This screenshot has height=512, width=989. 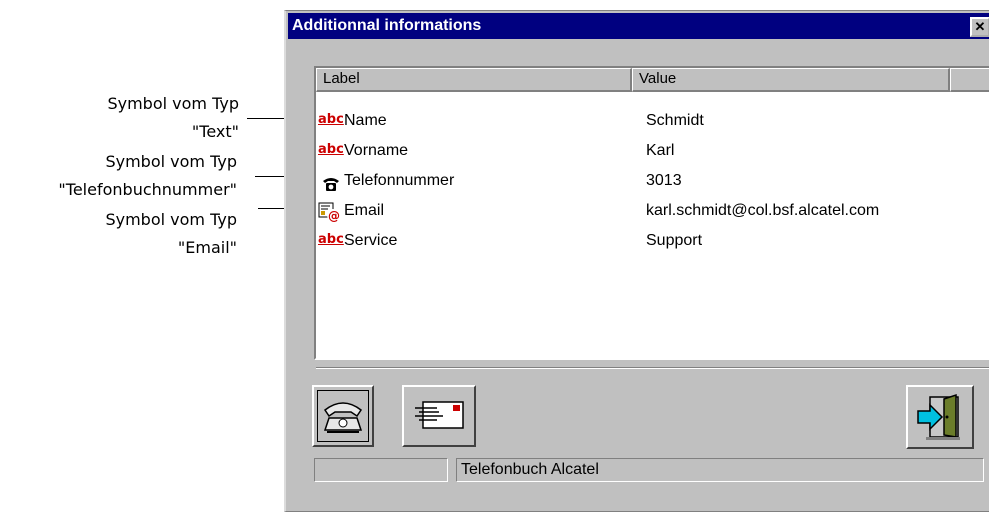 I want to click on telephone-button, so click(x=343, y=416).